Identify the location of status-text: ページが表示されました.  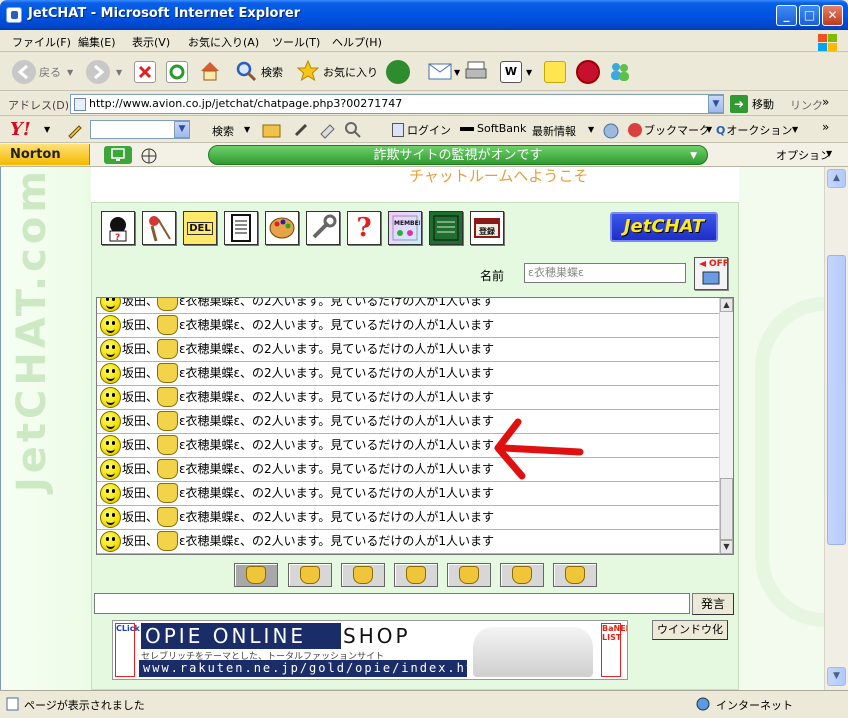
(84, 705).